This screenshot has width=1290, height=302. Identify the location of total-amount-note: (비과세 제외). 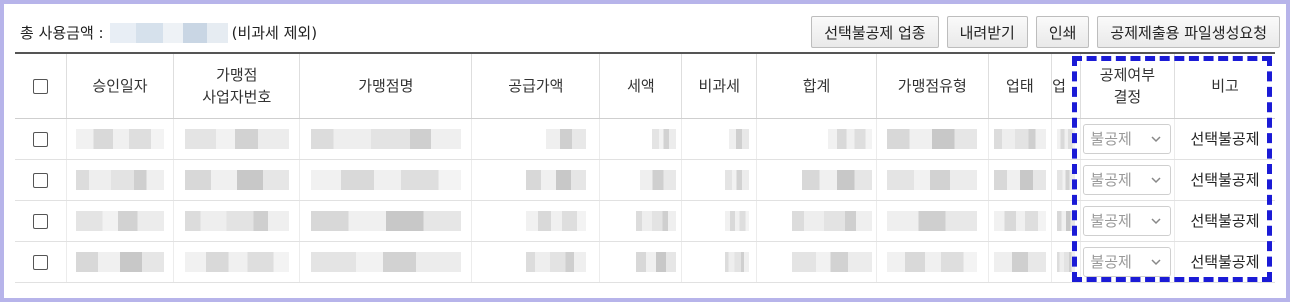
(274, 33).